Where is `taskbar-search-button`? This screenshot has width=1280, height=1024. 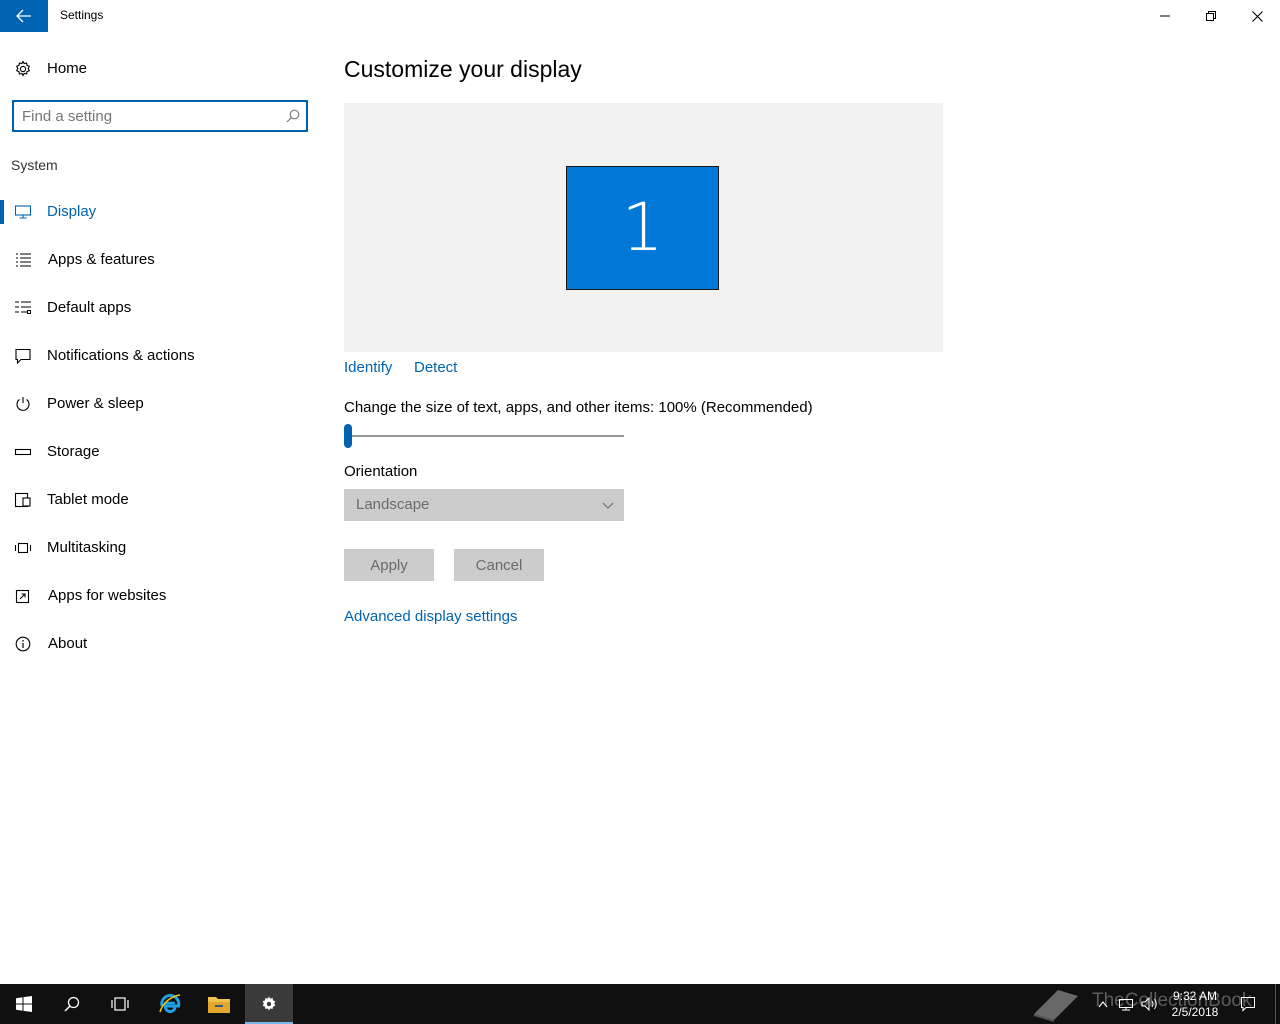
taskbar-search-button is located at coordinates (72, 1004).